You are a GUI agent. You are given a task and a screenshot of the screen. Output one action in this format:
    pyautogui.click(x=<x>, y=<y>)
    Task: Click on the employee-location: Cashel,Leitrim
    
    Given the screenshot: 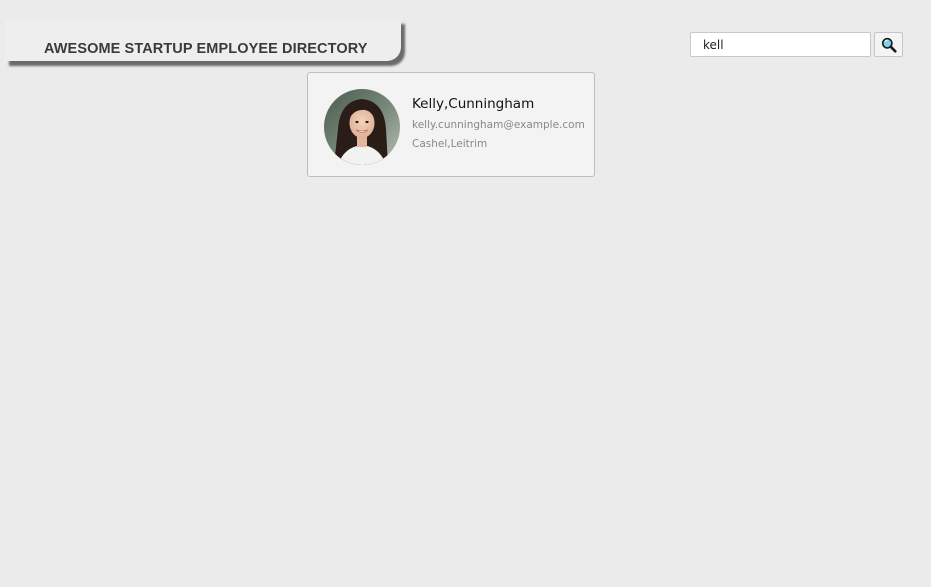 What is the action you would take?
    pyautogui.click(x=450, y=144)
    